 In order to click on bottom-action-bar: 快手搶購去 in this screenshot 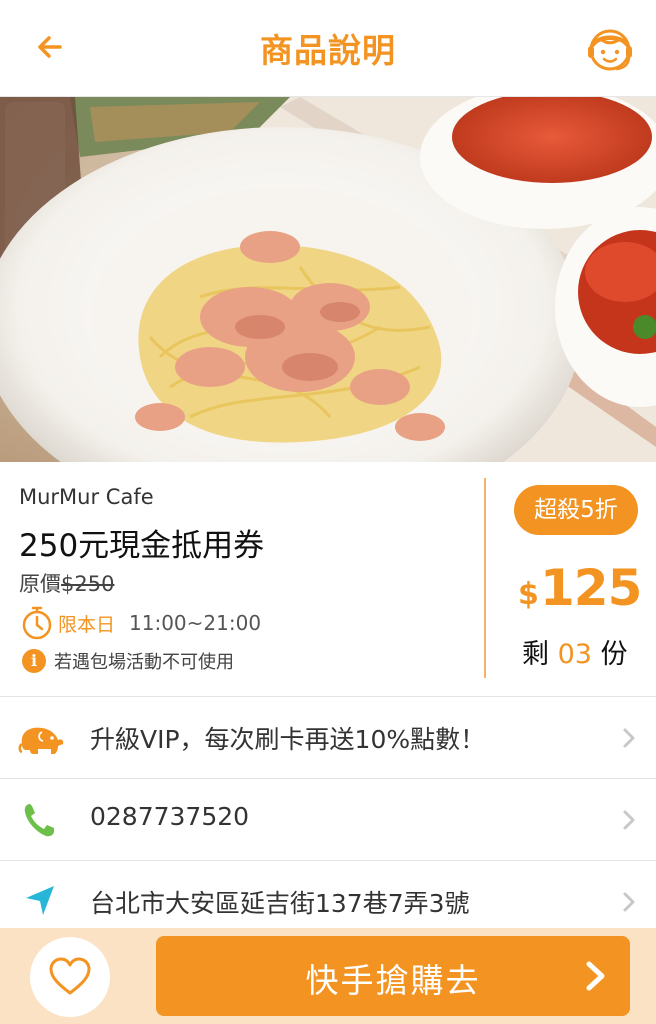, I will do `click(328, 976)`.